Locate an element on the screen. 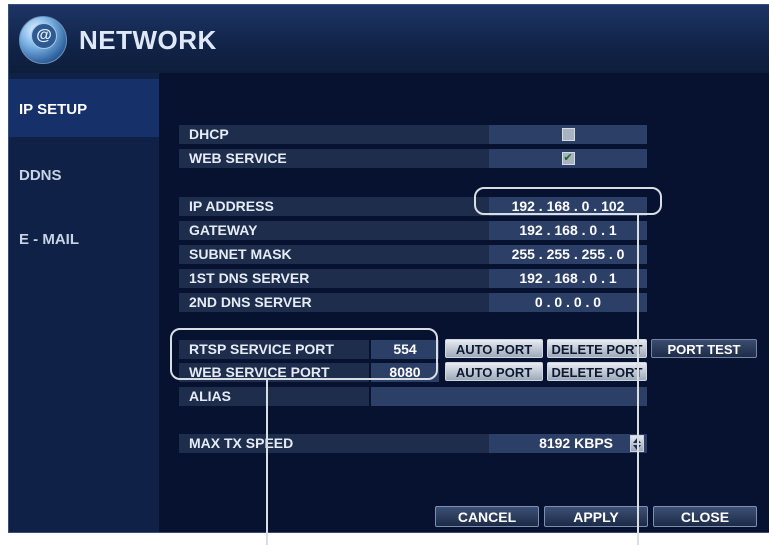 This screenshot has height=545, width=769. sidebar-item-label: DDNS is located at coordinates (40, 175).